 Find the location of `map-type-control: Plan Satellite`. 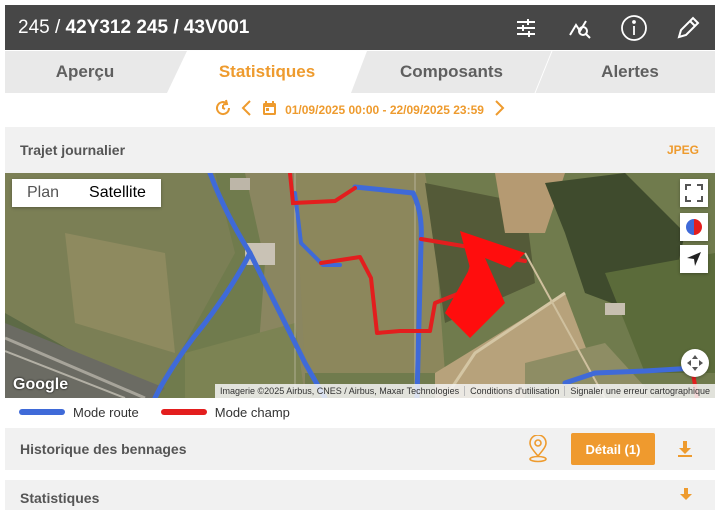

map-type-control: Plan Satellite is located at coordinates (86, 193).